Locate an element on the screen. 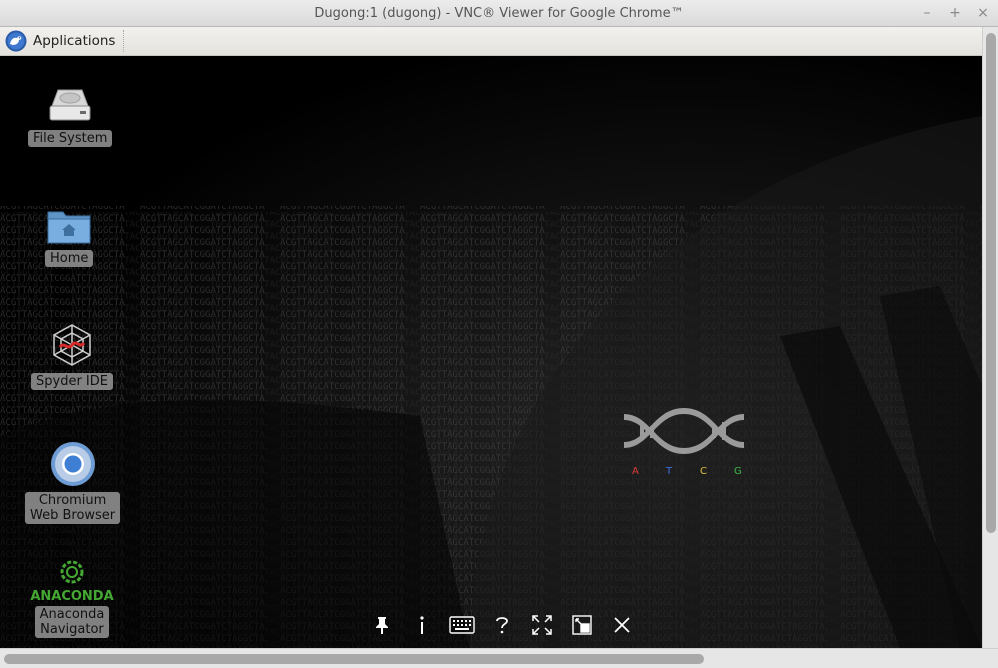 This screenshot has width=998, height=668. chromium-label-line1: Chromium is located at coordinates (72, 500).